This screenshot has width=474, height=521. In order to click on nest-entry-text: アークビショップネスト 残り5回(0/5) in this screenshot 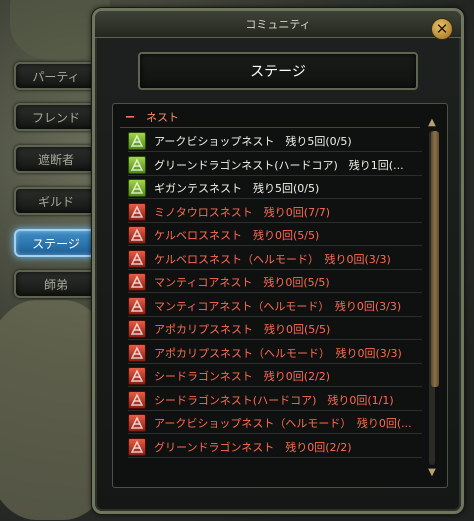, I will do `click(253, 141)`.